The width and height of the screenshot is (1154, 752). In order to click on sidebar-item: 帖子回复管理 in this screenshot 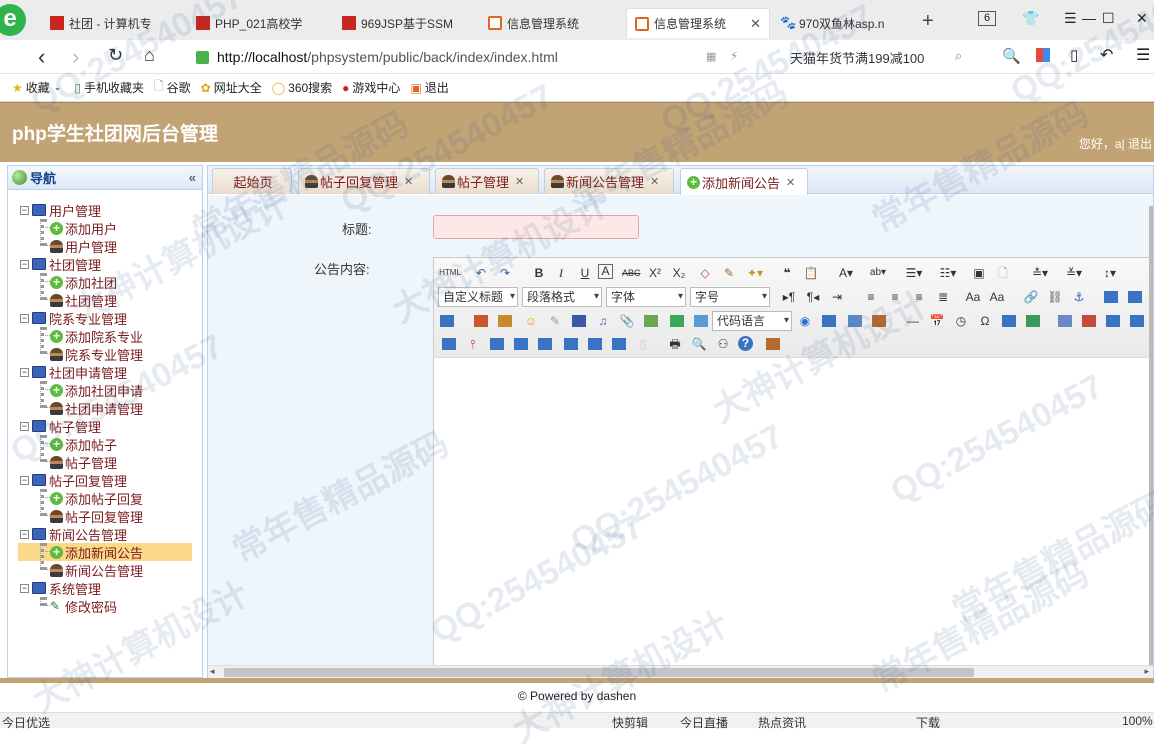, I will do `click(105, 516)`.